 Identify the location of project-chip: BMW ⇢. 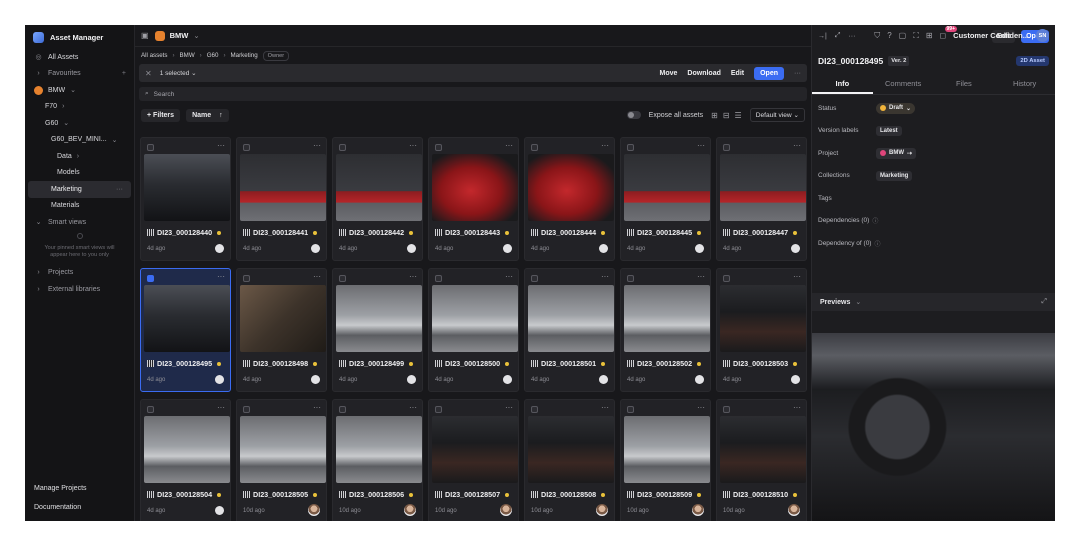
(896, 153).